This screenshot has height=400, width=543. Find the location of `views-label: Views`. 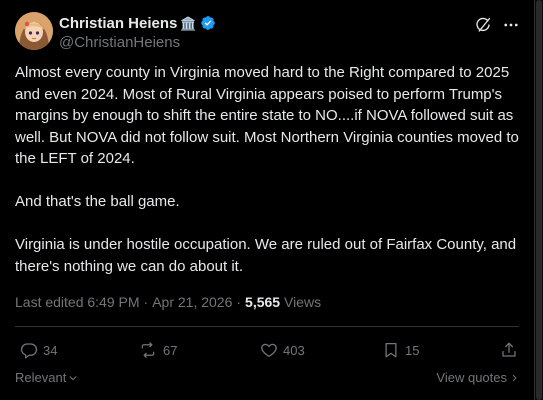

views-label: Views is located at coordinates (302, 302).